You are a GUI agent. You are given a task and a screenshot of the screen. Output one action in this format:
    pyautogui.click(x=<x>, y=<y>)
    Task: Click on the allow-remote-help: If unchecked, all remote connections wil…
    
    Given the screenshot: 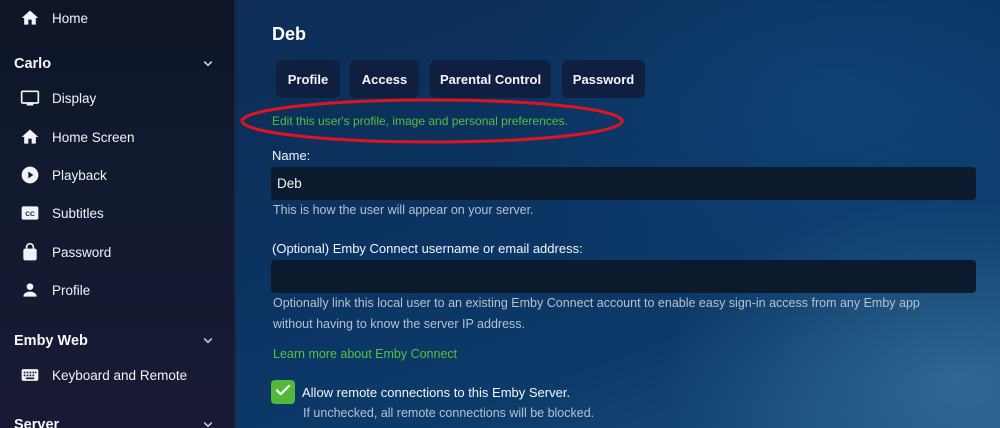 What is the action you would take?
    pyautogui.click(x=449, y=413)
    